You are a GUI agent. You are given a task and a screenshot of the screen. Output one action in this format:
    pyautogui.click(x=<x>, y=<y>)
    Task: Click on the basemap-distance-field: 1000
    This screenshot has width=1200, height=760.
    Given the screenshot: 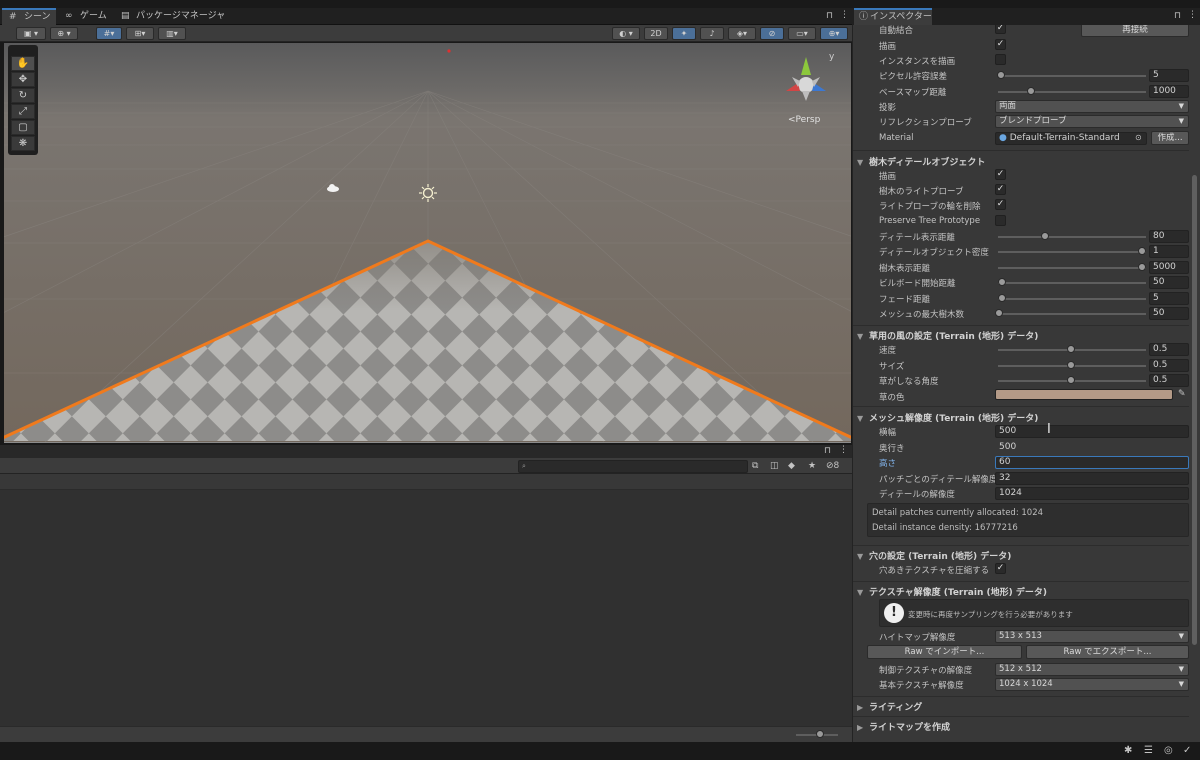 What is the action you would take?
    pyautogui.click(x=1169, y=91)
    